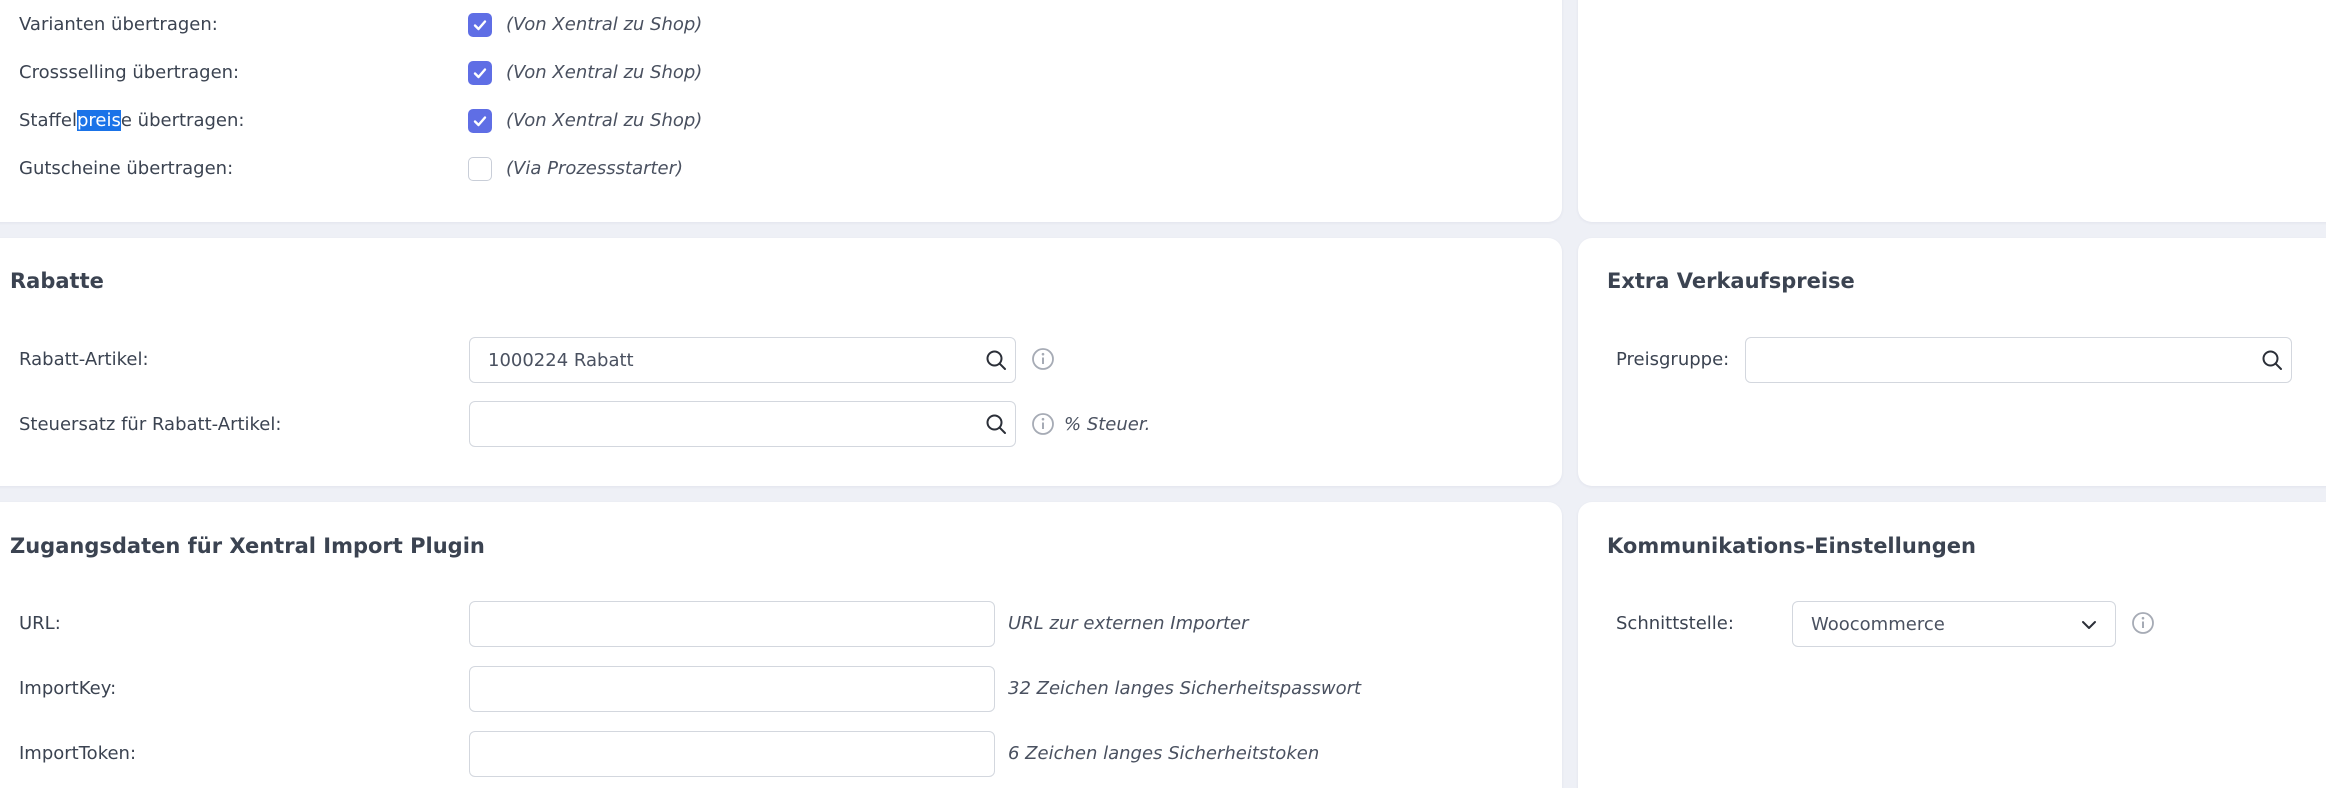 Image resolution: width=2326 pixels, height=788 pixels. What do you see at coordinates (732, 754) in the screenshot?
I see `importtoken-input` at bounding box center [732, 754].